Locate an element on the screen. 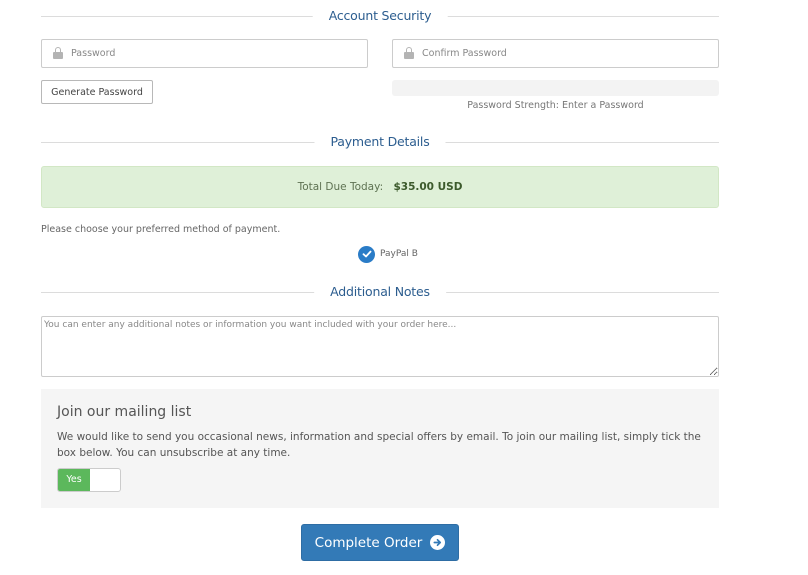 The width and height of the screenshot is (808, 575). payment-details-heading: Payment Details is located at coordinates (380, 142).